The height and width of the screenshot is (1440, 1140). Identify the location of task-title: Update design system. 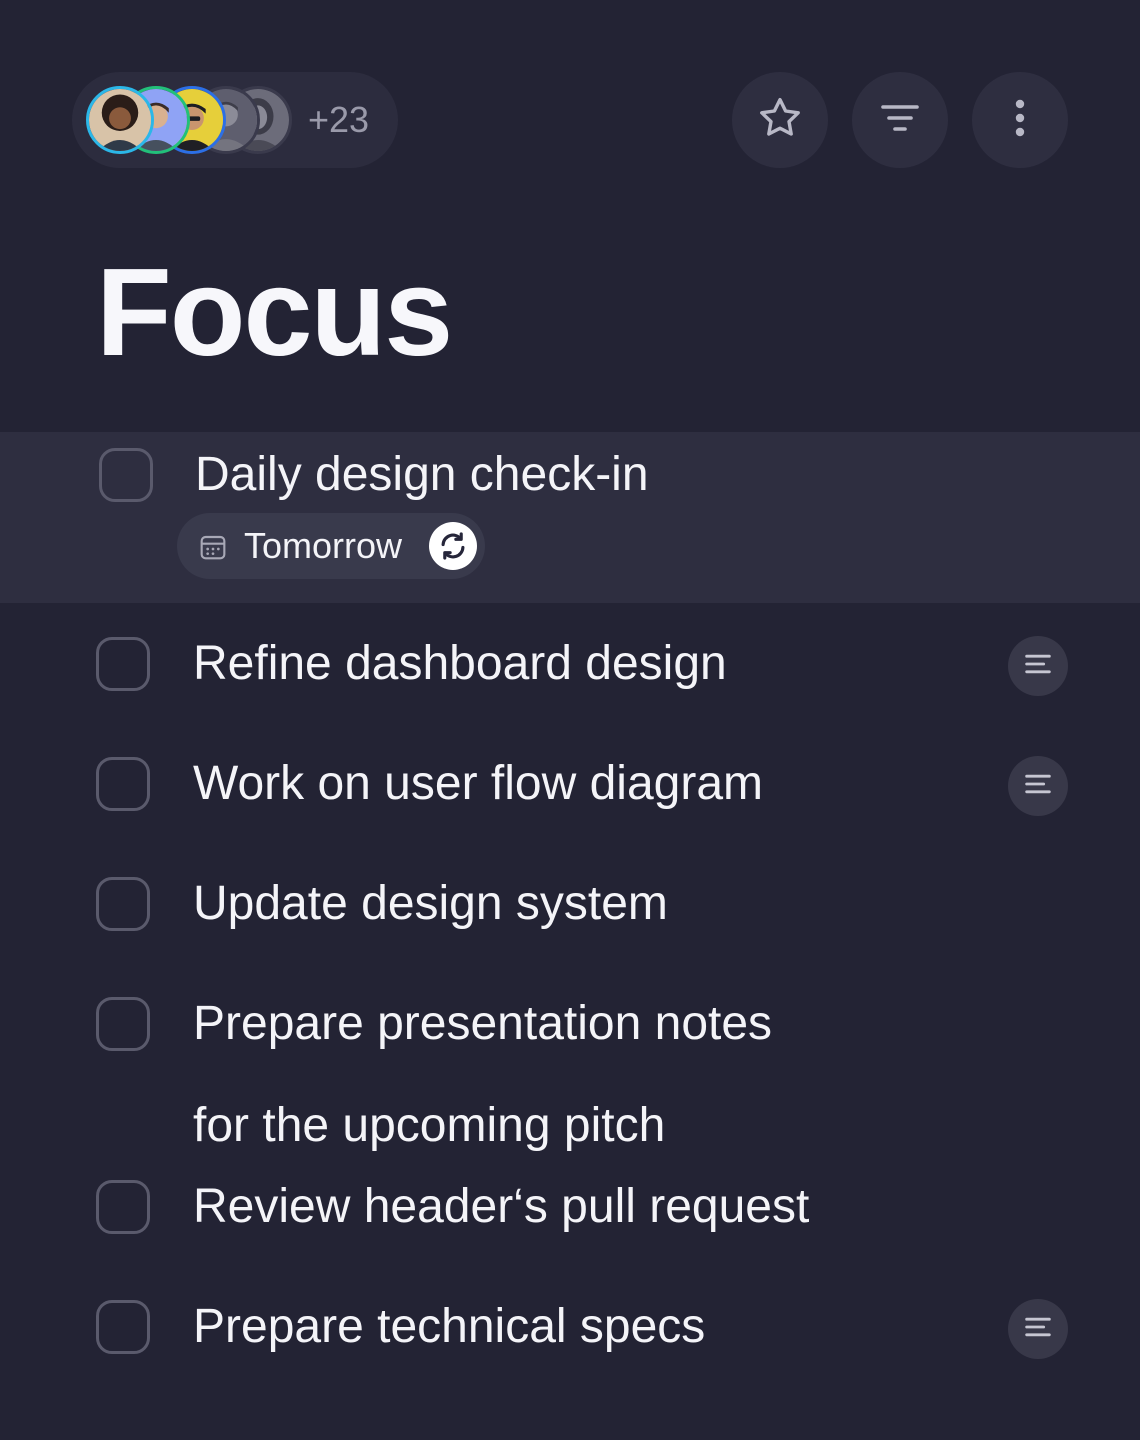
(430, 904).